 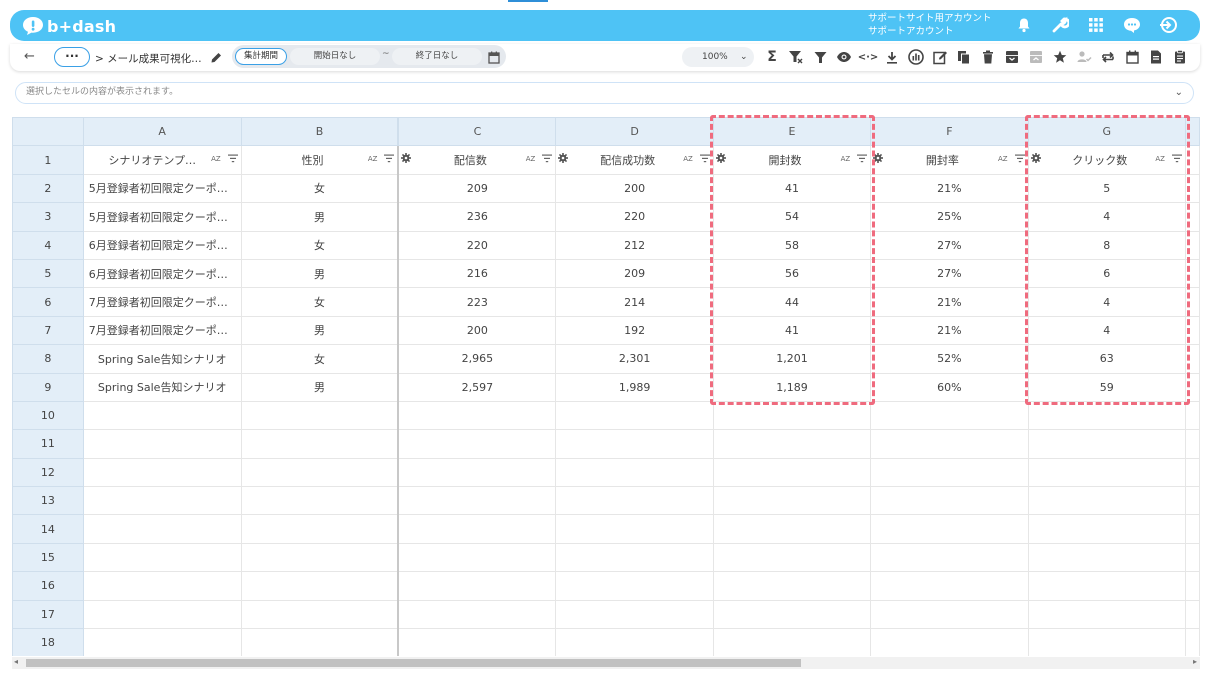 I want to click on row-header: 6, so click(x=48, y=302).